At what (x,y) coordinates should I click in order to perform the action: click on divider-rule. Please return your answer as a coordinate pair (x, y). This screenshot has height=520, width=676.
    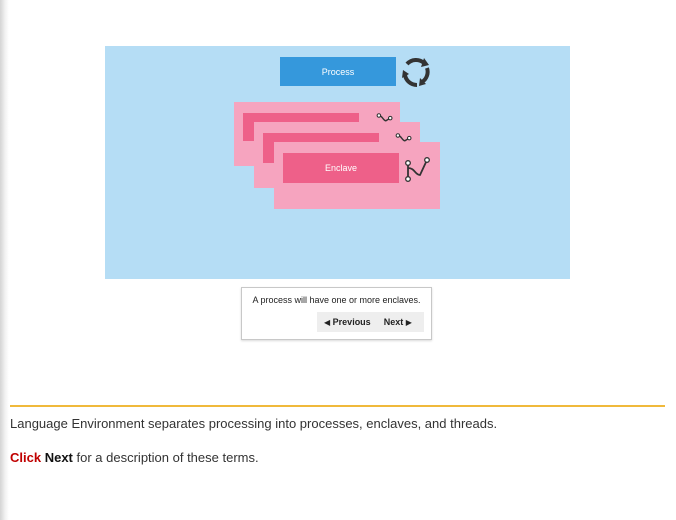
    Looking at the image, I should click on (337, 406).